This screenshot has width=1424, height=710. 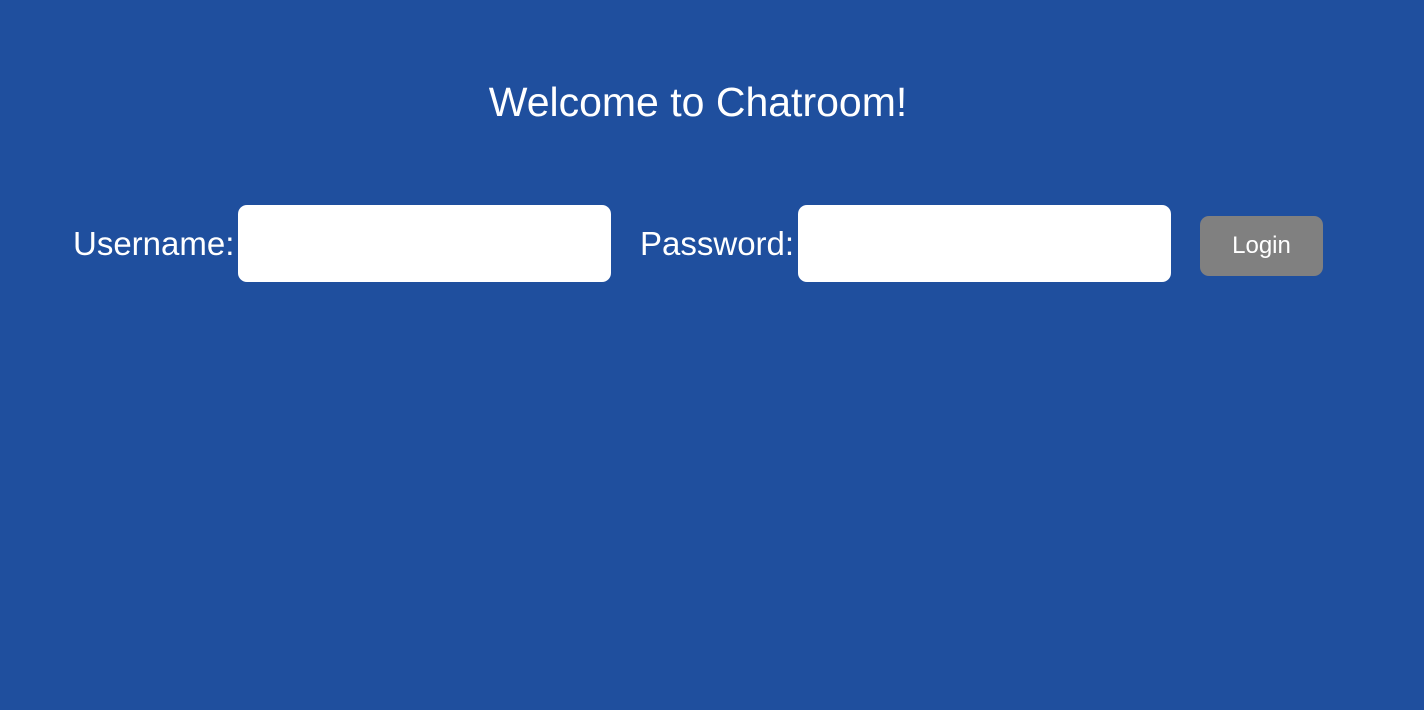 What do you see at coordinates (154, 243) in the screenshot?
I see `username-label: Username:` at bounding box center [154, 243].